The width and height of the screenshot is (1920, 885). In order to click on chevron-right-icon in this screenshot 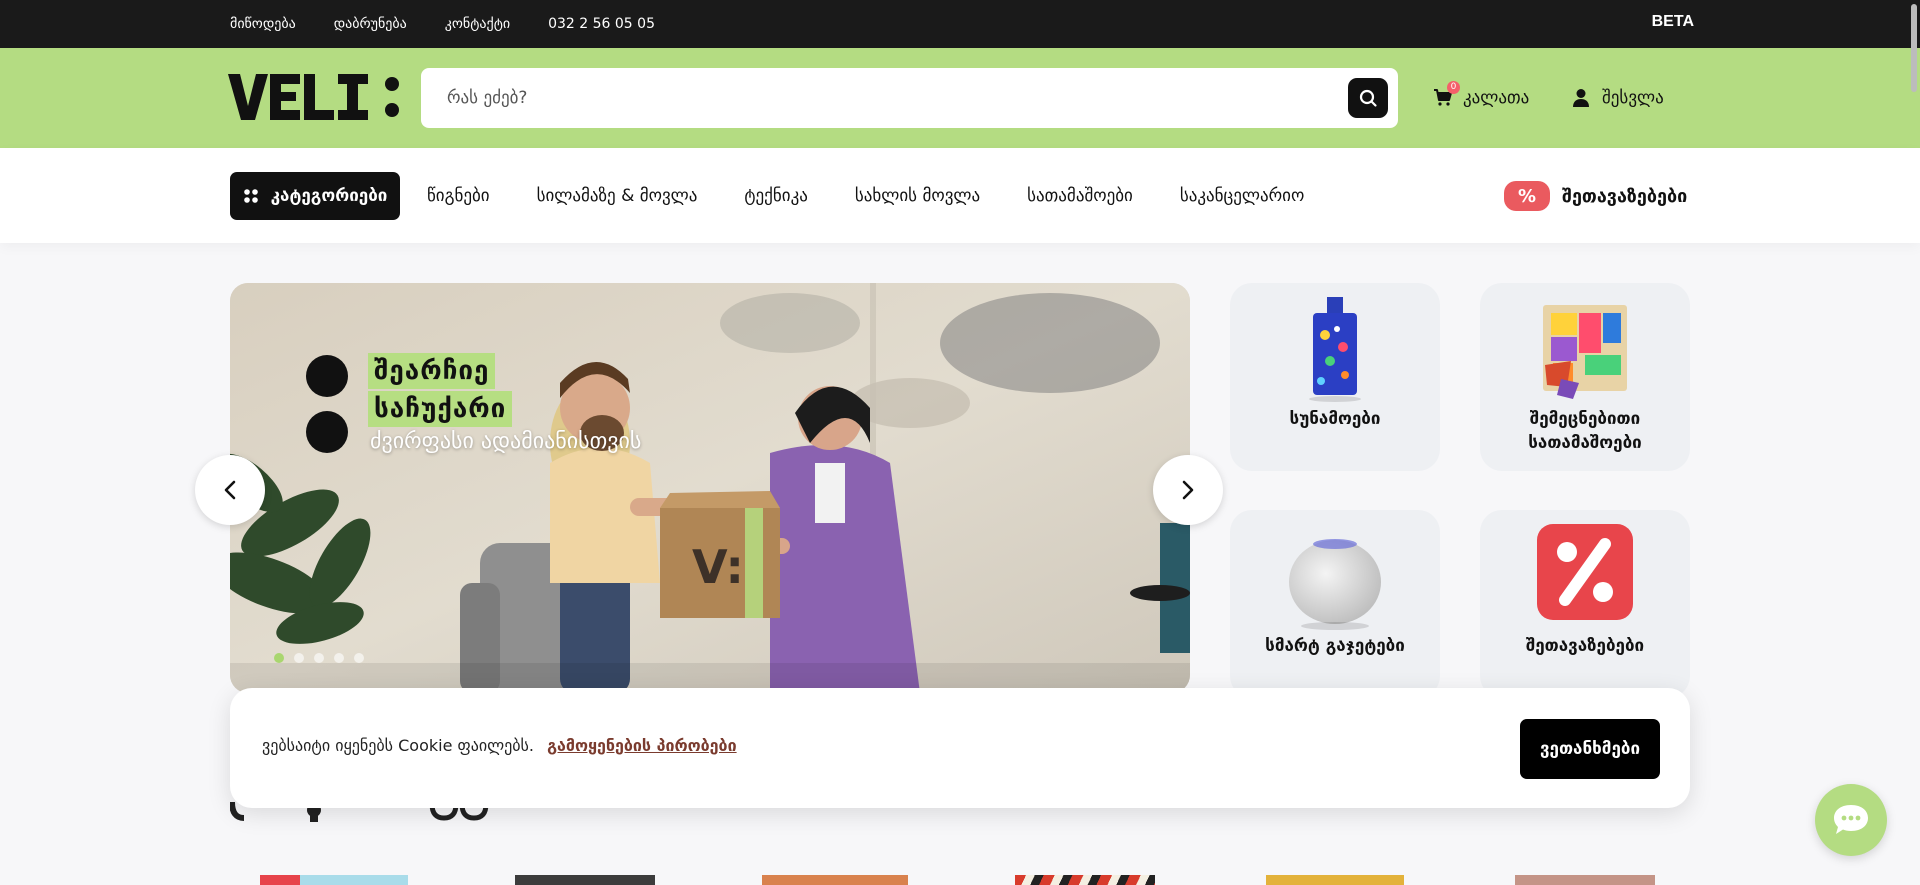, I will do `click(1188, 490)`.